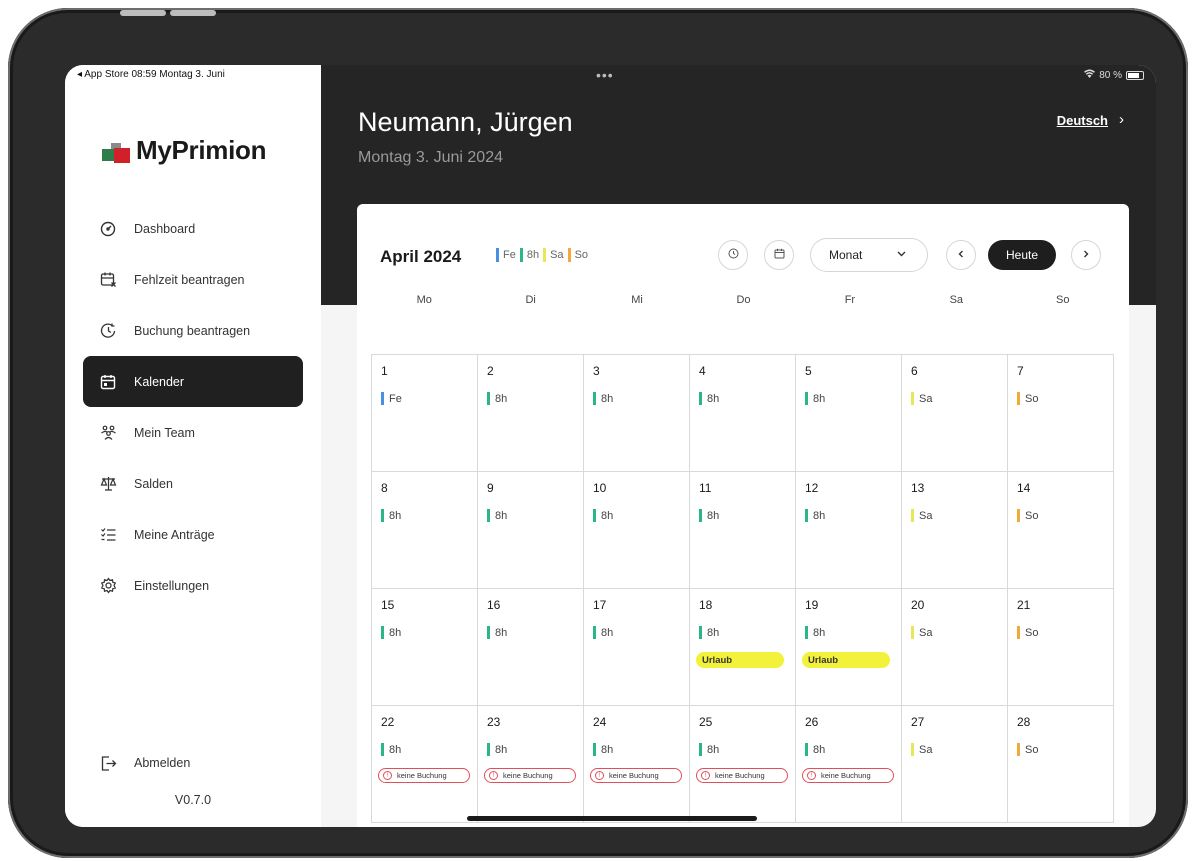 This screenshot has width=1196, height=861. I want to click on sidebar-item-salden: Salden, so click(193, 483).